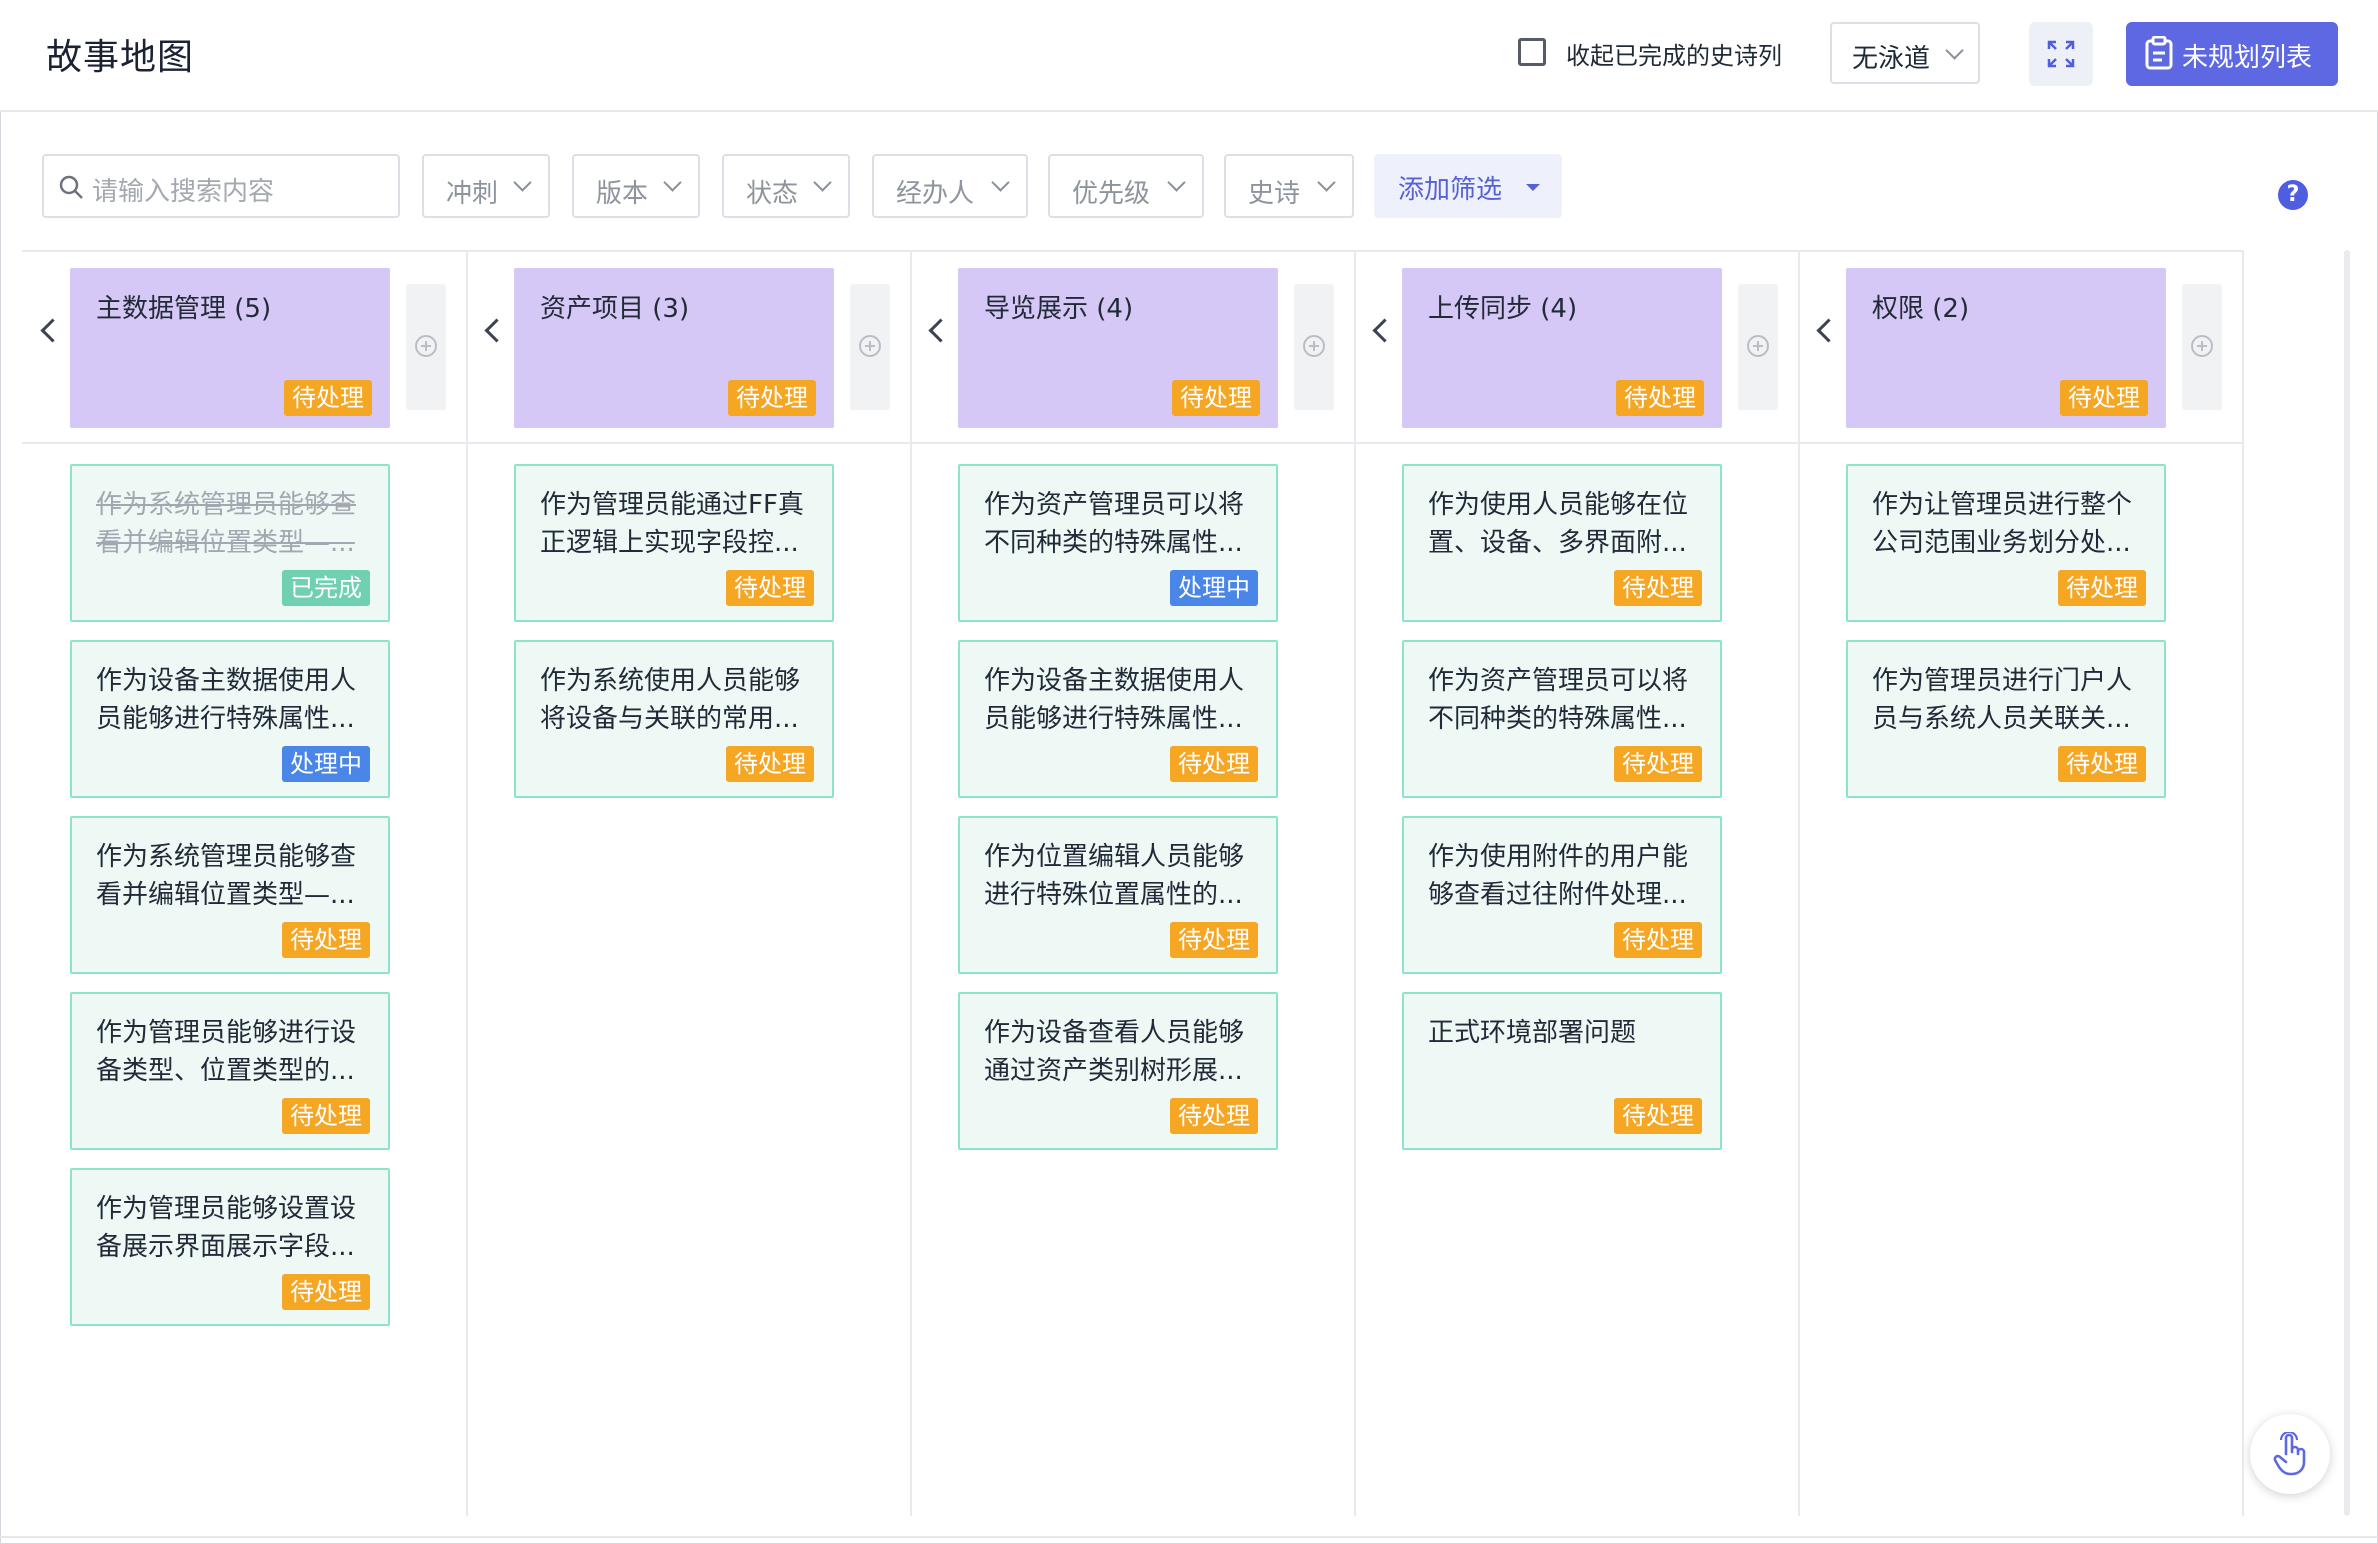  Describe the element at coordinates (1562, 348) in the screenshot. I see `epic-card: 上传同步 (4) 待处理` at that location.